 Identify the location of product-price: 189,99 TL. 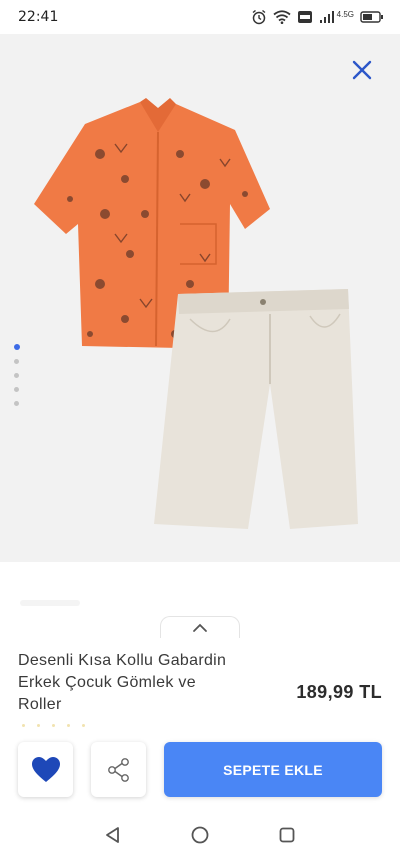
(339, 692).